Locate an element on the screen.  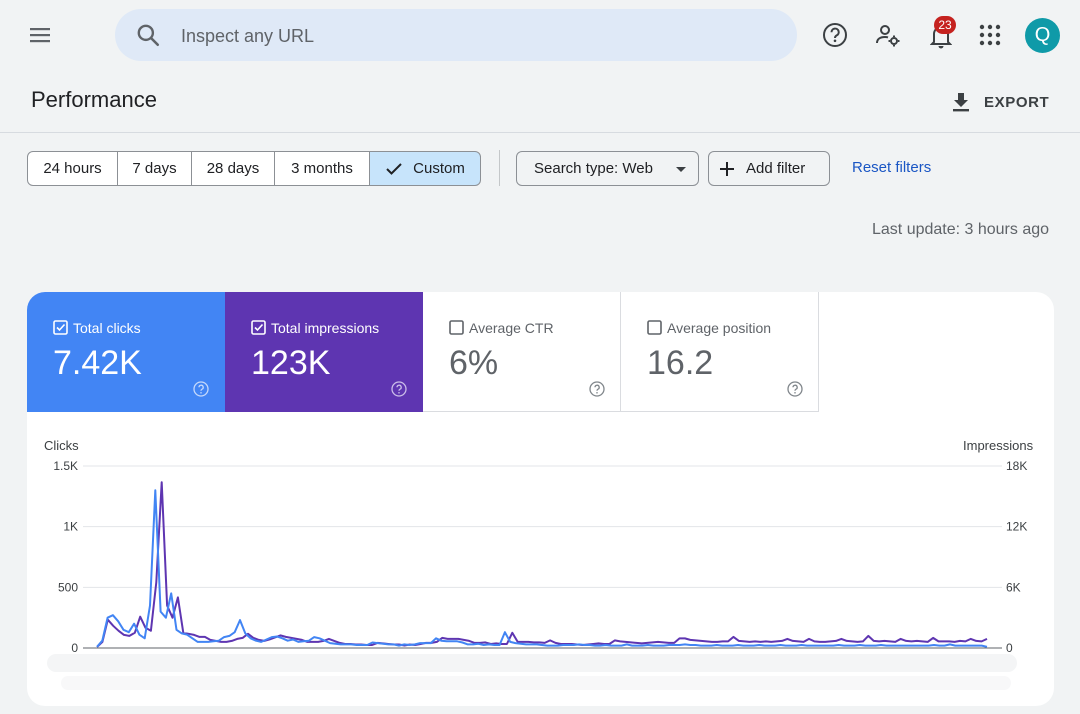
export-label: EXPORT is located at coordinates (1017, 102).